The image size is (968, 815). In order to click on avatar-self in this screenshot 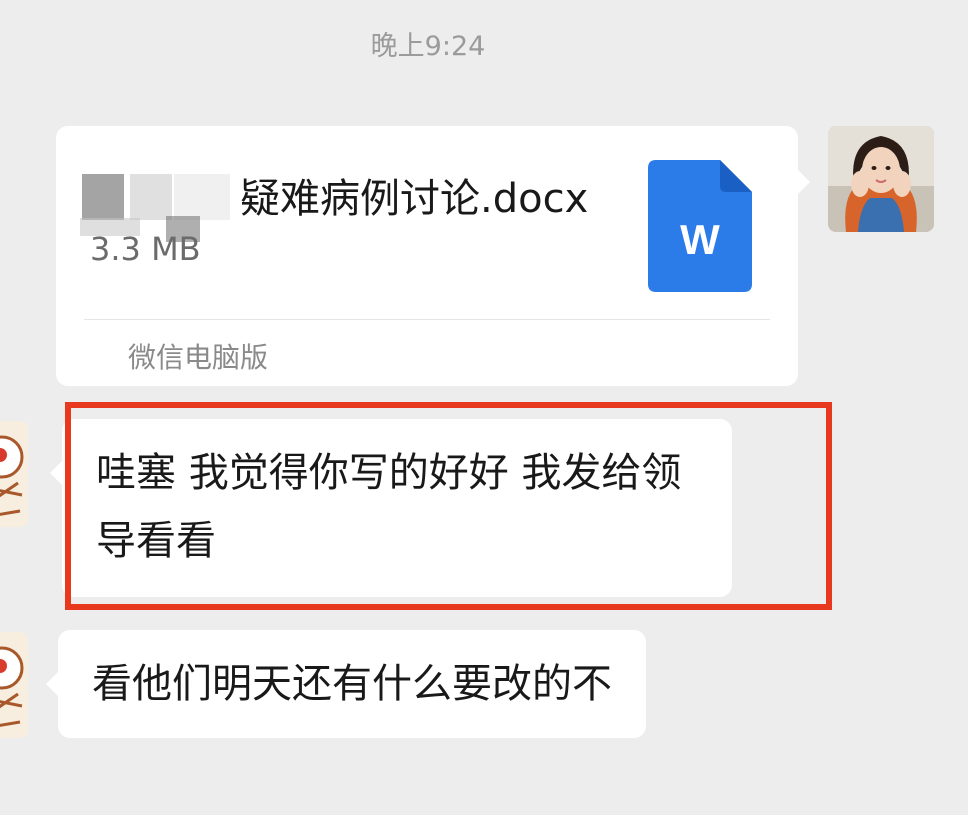, I will do `click(881, 179)`.